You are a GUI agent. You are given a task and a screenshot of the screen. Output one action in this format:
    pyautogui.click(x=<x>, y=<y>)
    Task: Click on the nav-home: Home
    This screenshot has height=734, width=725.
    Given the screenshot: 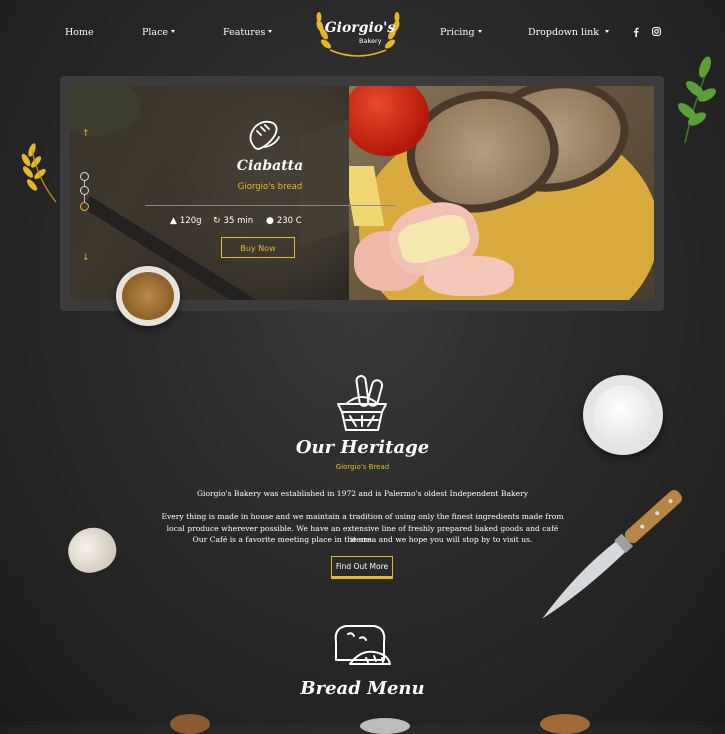 What is the action you would take?
    pyautogui.click(x=79, y=32)
    